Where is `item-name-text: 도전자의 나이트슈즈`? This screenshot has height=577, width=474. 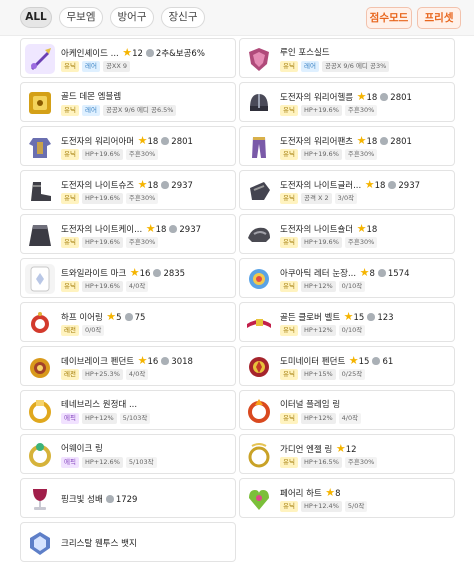
item-name-text: 도전자의 나이트슈즈 is located at coordinates (98, 186).